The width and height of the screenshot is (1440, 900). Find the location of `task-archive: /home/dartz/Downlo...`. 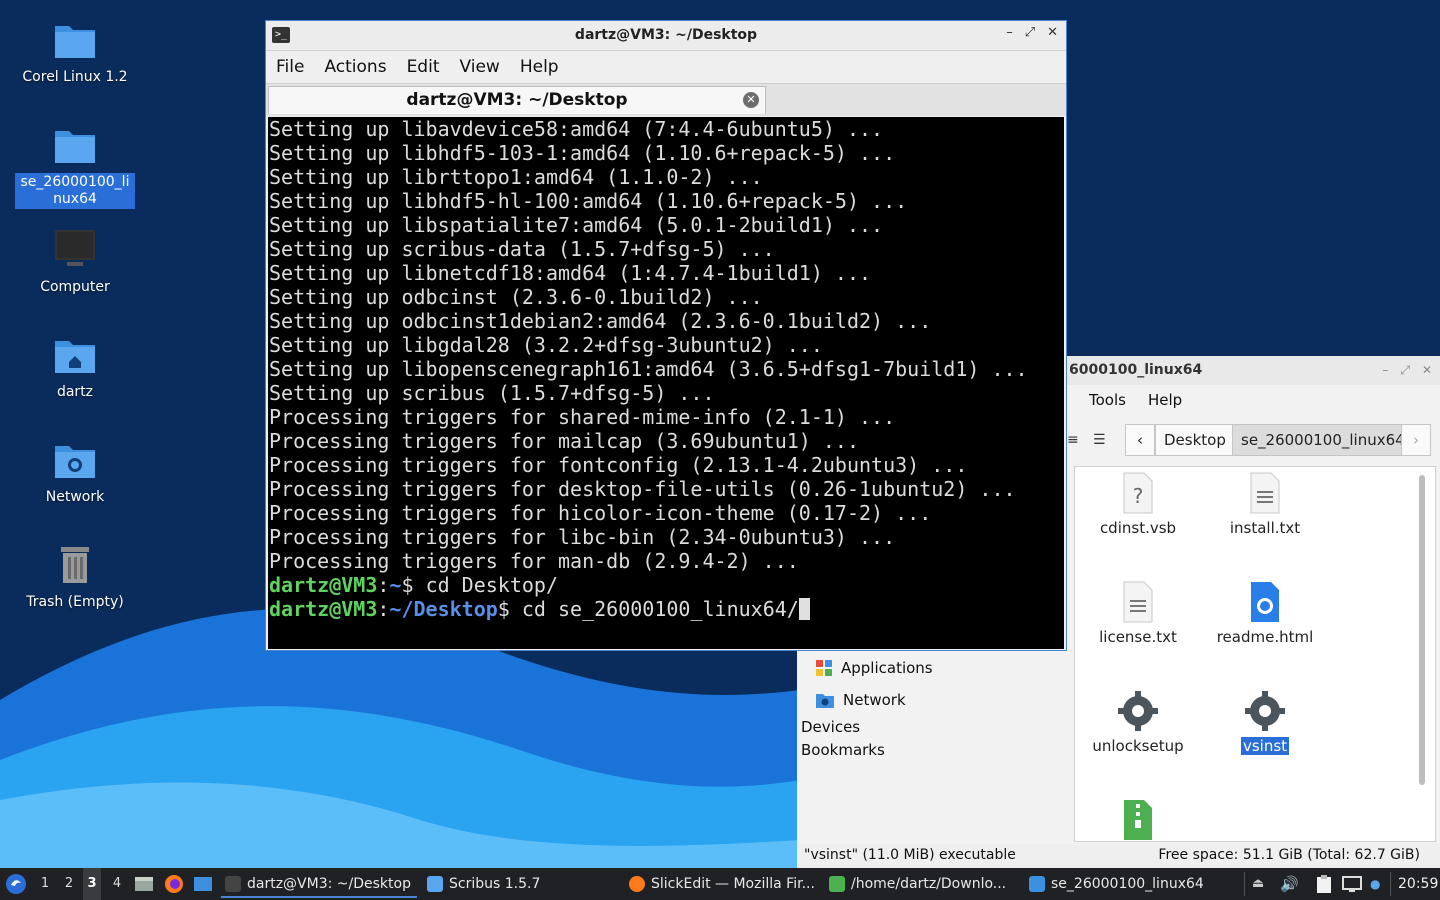

task-archive: /home/dartz/Downlo... is located at coordinates (936, 884).